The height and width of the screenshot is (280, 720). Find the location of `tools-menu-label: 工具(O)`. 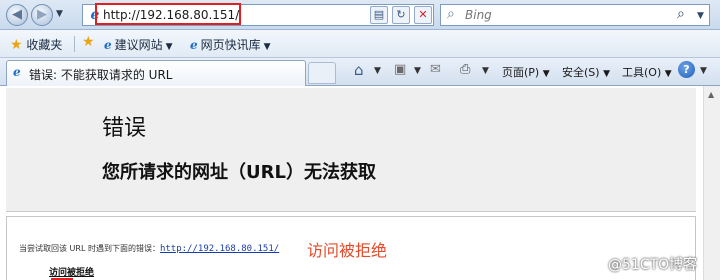

tools-menu-label: 工具(O) is located at coordinates (642, 72).